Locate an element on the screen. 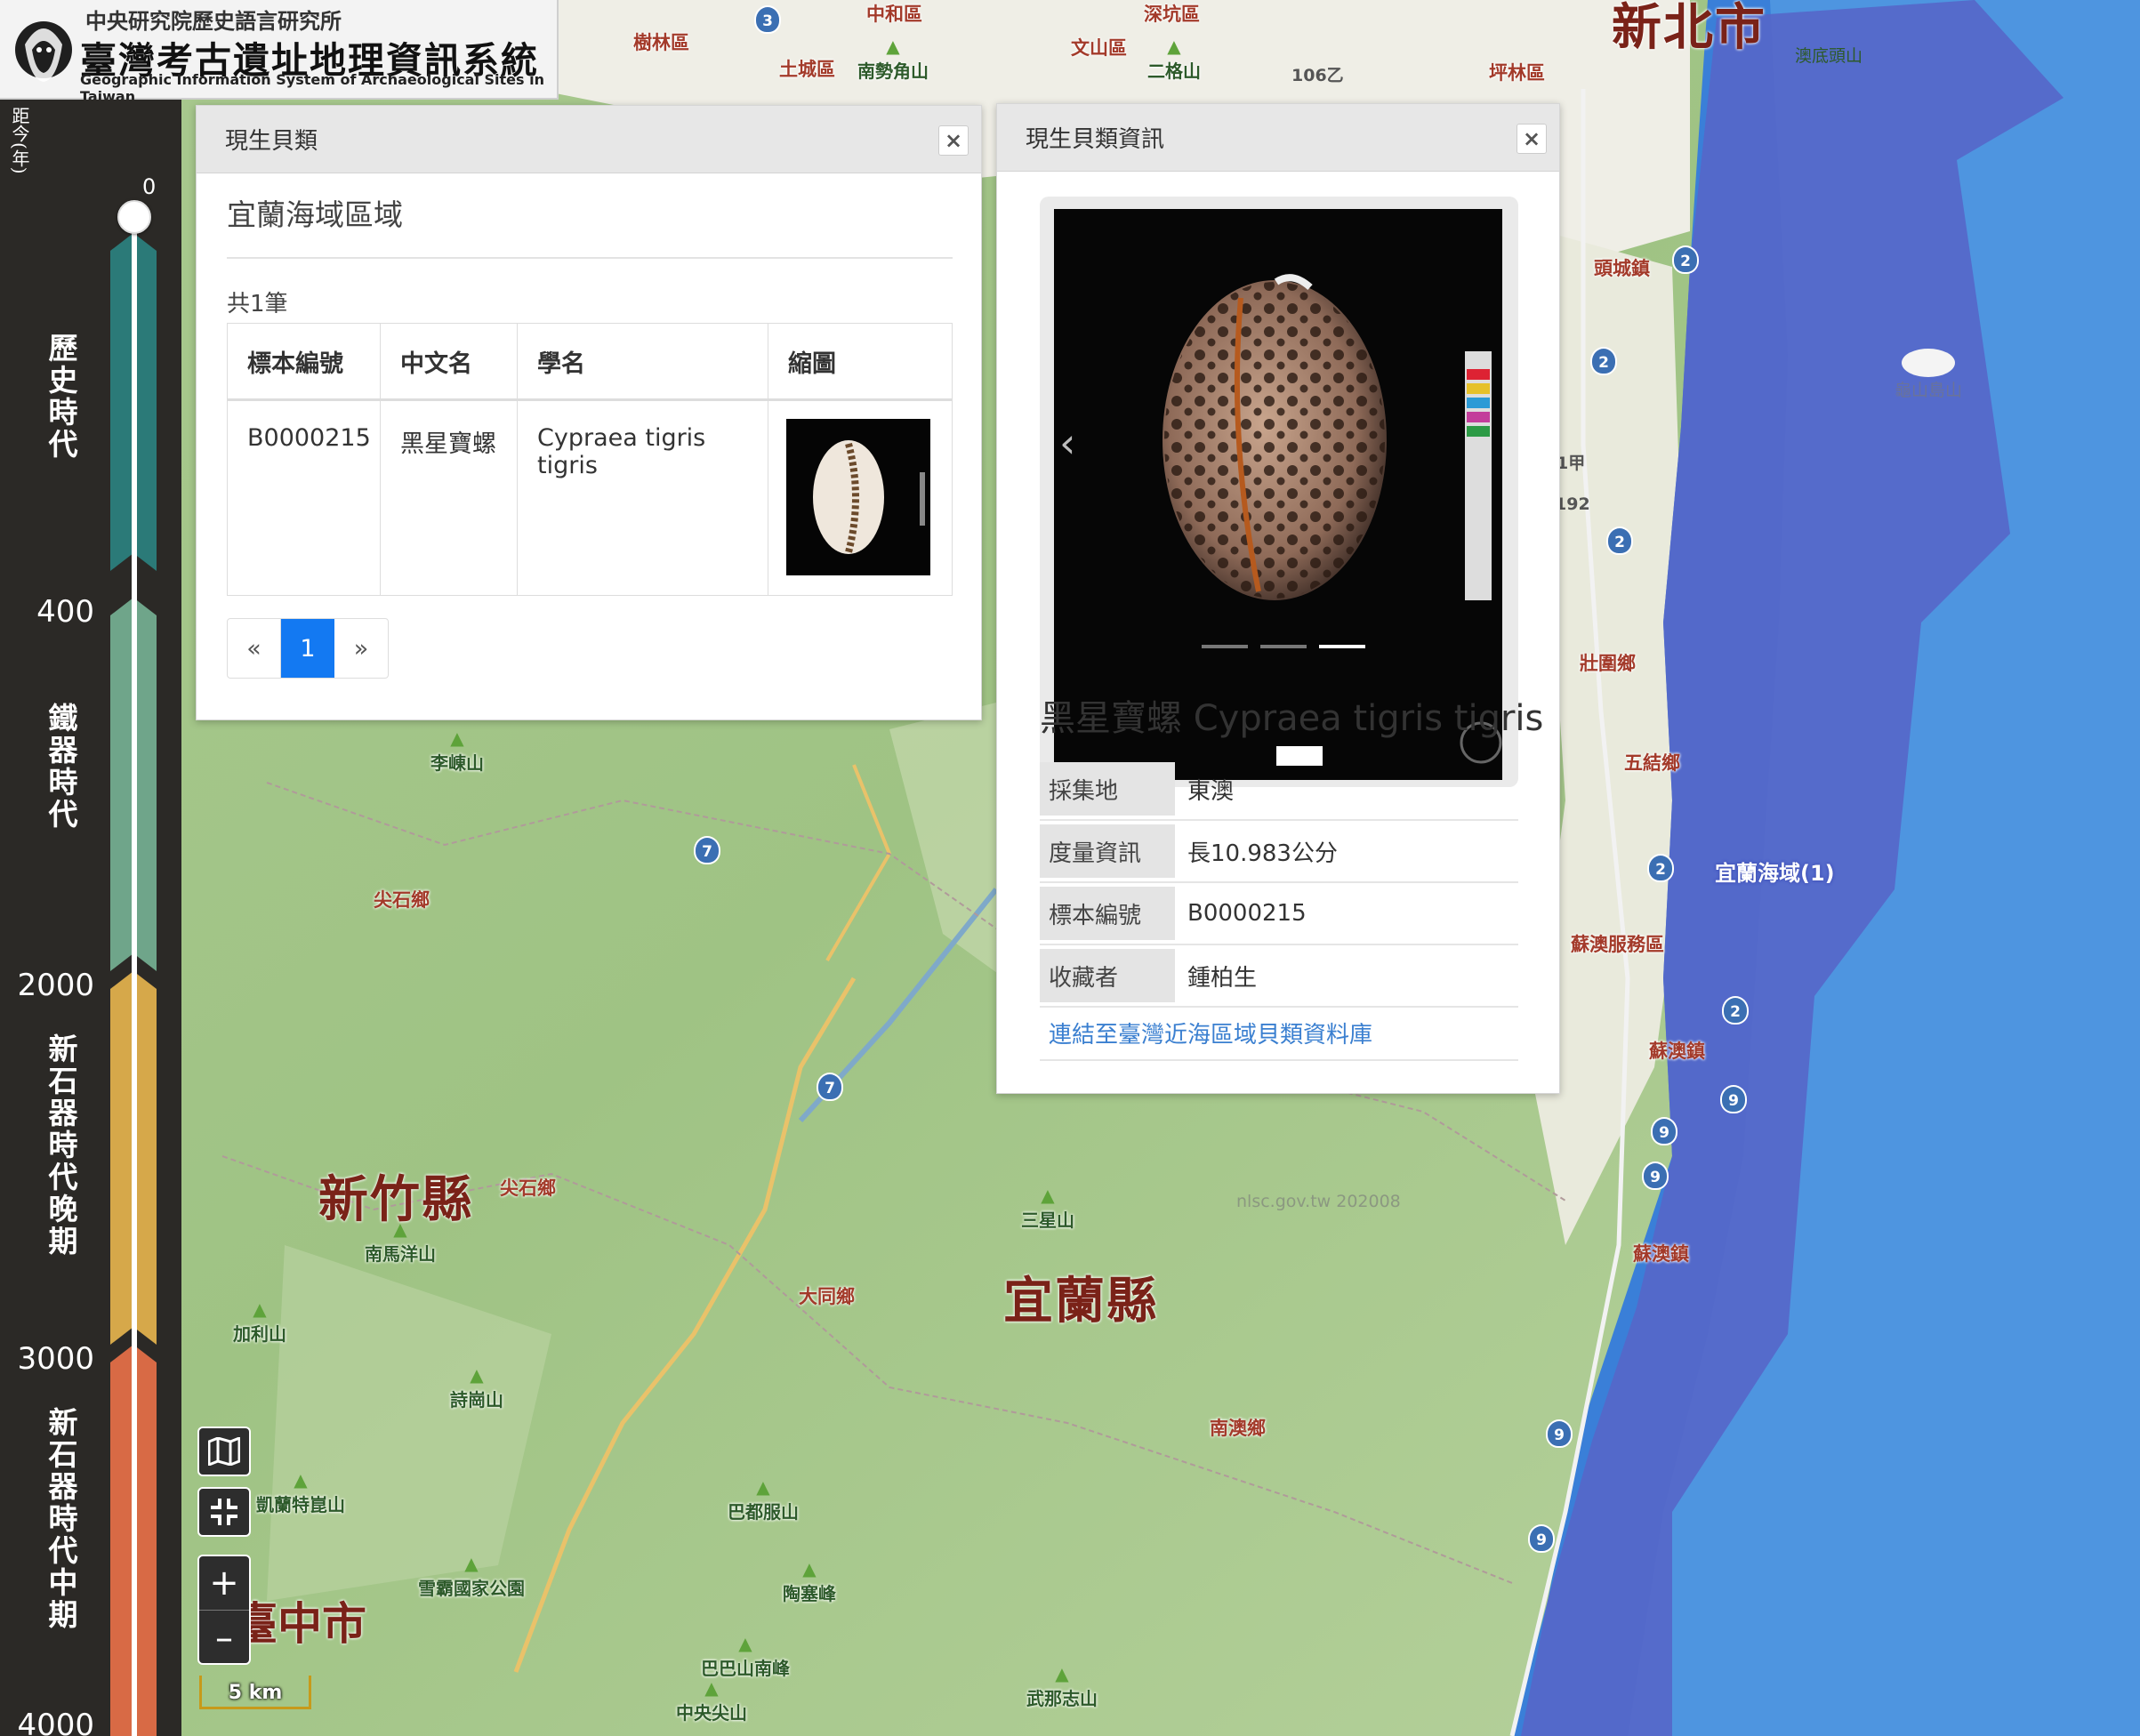 The image size is (2140, 1736). map-label-suao: 蘇澳鎮 is located at coordinates (1677, 1051).